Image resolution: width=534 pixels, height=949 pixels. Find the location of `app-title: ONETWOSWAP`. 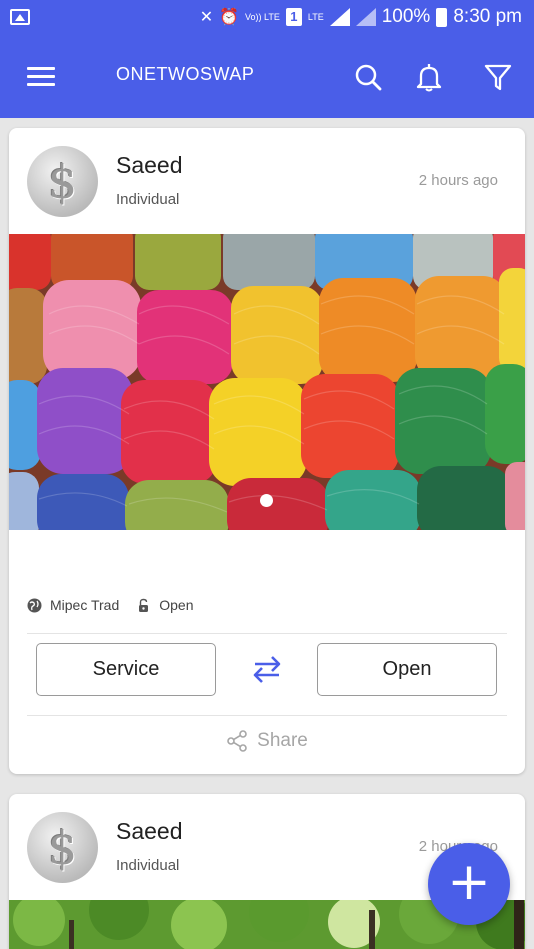

app-title: ONETWOSWAP is located at coordinates (185, 74).